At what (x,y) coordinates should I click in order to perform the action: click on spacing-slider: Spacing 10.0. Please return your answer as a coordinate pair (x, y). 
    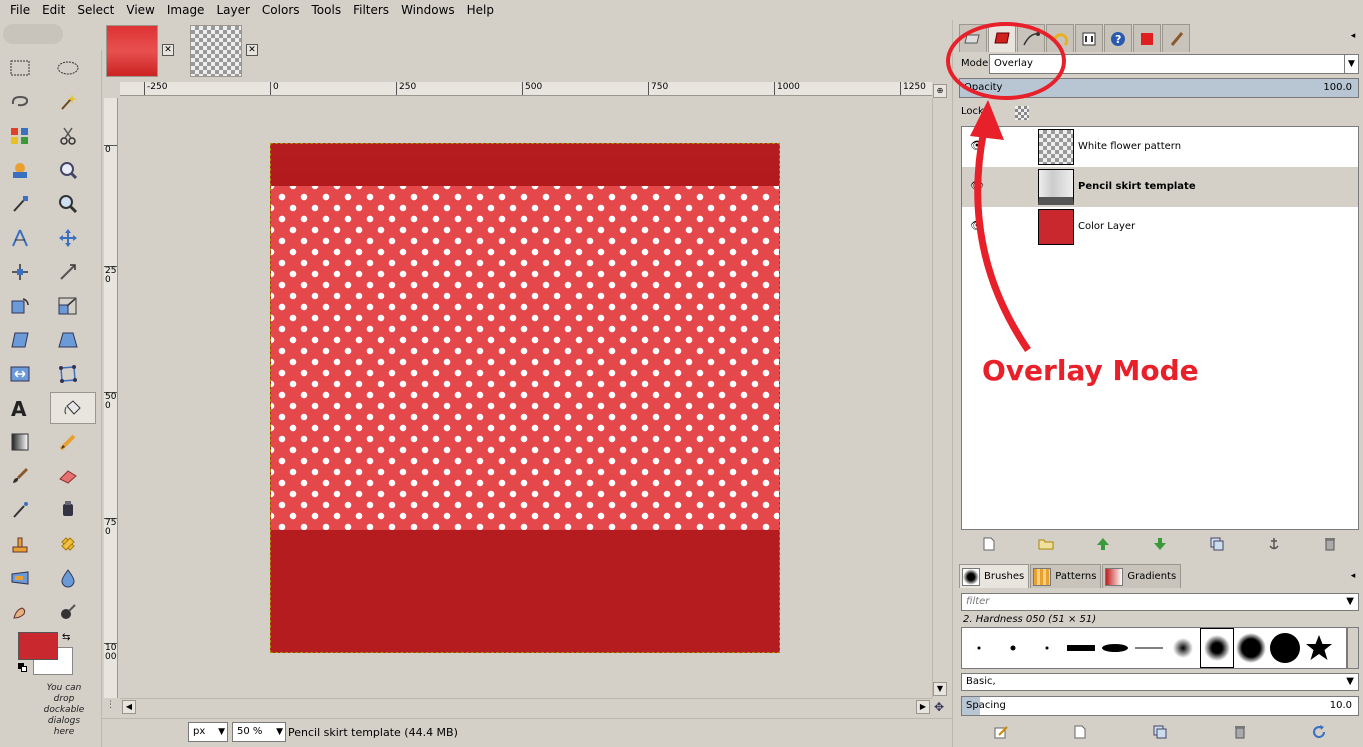
    Looking at the image, I should click on (1160, 706).